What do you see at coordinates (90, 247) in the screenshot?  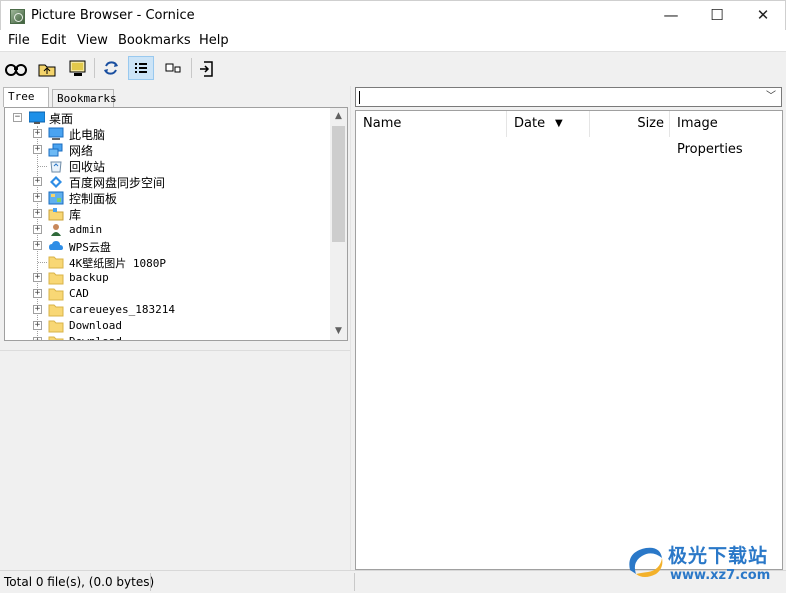 I see `tree-item-label: WPS云盘` at bounding box center [90, 247].